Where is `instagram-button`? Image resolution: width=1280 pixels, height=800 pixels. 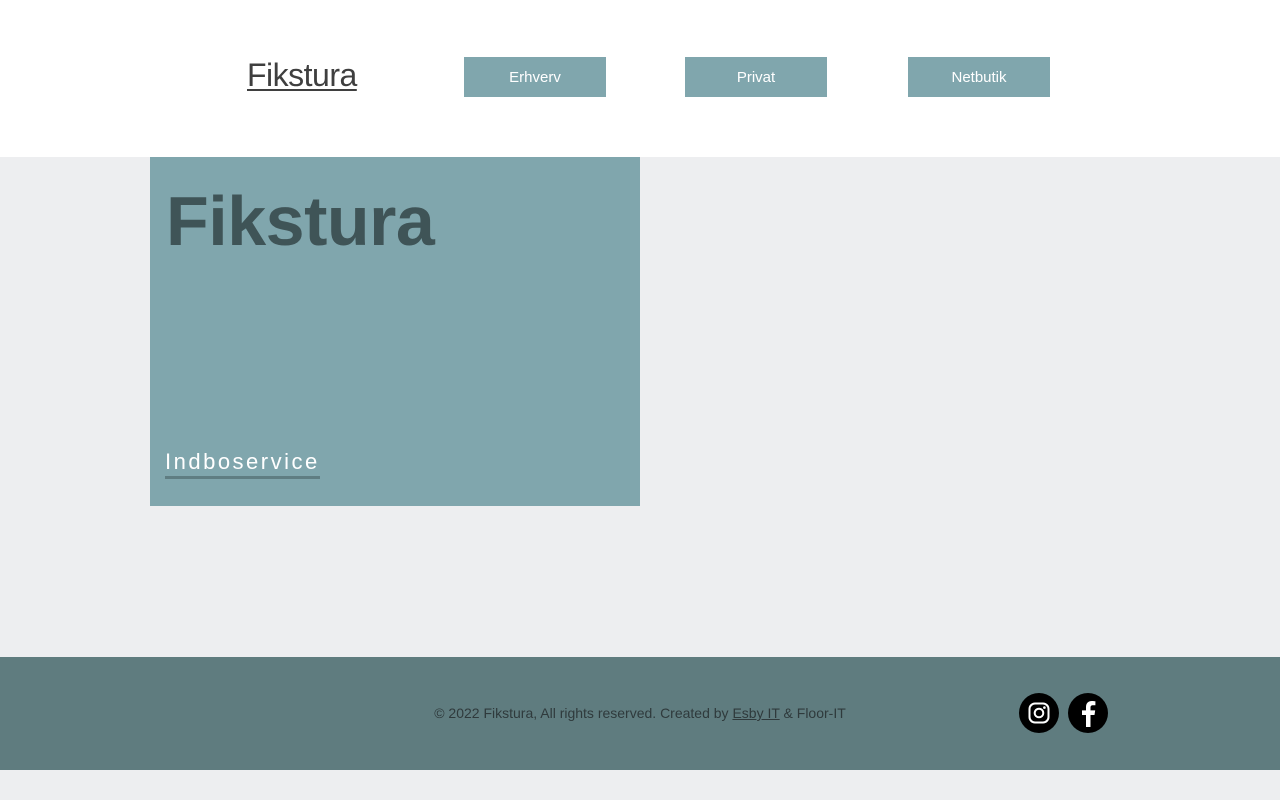
instagram-button is located at coordinates (1039, 713).